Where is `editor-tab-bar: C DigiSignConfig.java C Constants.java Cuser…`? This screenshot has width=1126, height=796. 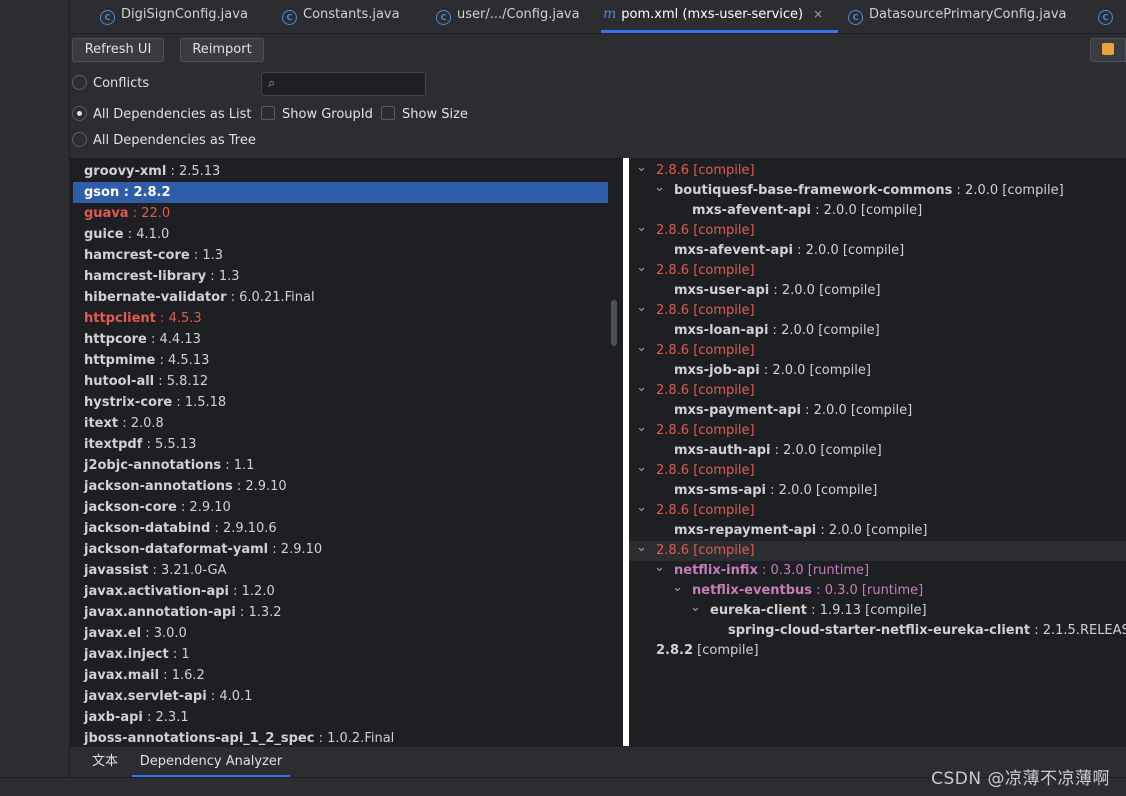
editor-tab-bar: C DigiSignConfig.java C Constants.java Cuser… is located at coordinates (598, 17).